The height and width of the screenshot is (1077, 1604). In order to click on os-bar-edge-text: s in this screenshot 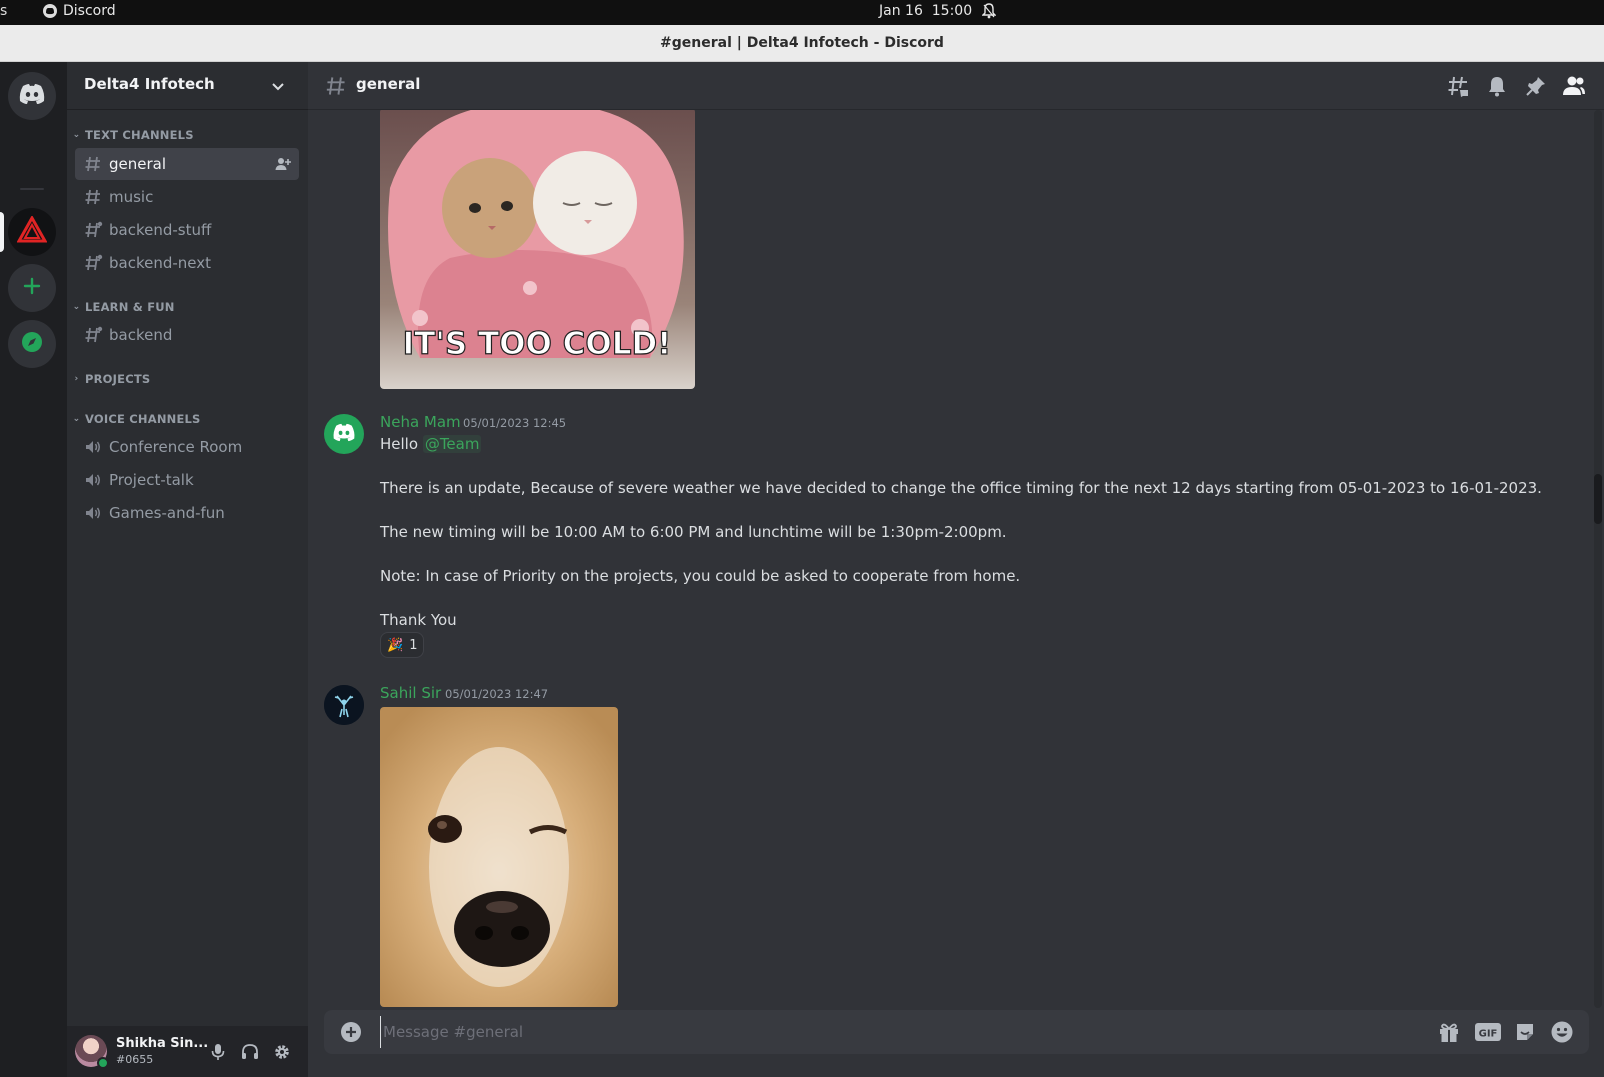, I will do `click(4, 11)`.